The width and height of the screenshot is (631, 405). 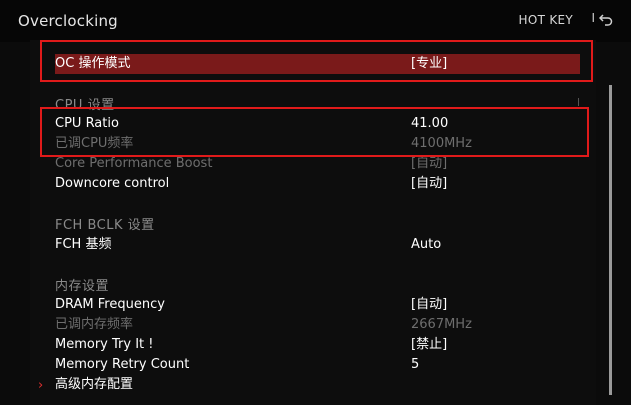 What do you see at coordinates (546, 20) in the screenshot?
I see `hotkey-button: HOT KEY` at bounding box center [546, 20].